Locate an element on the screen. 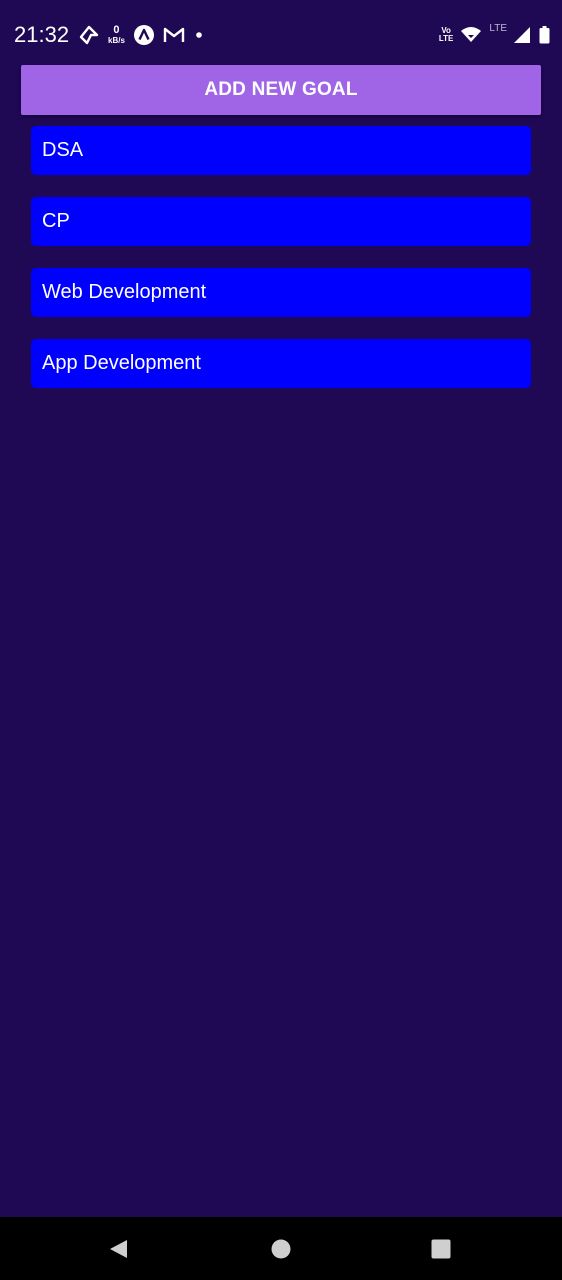 This screenshot has height=1280, width=562. goal-label: Web Development is located at coordinates (124, 292).